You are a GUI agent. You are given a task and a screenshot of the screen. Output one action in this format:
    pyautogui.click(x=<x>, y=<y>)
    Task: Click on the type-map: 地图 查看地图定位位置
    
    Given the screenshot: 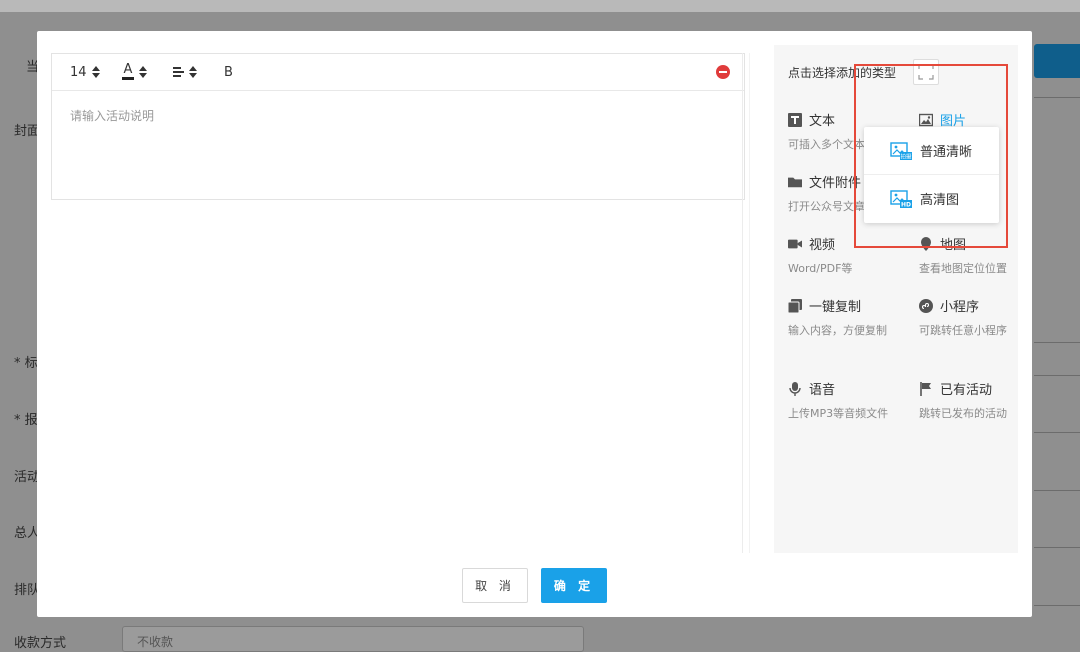 What is the action you would take?
    pyautogui.click(x=979, y=256)
    